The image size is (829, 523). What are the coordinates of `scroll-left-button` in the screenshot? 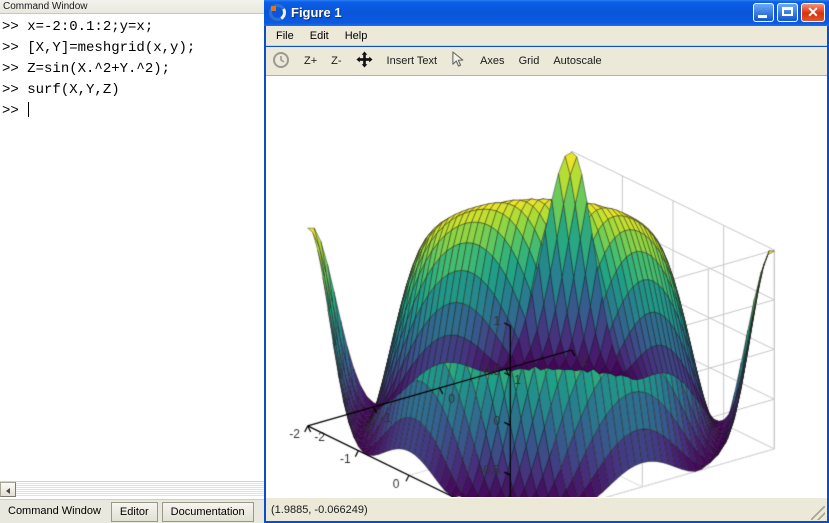 It's located at (8, 489).